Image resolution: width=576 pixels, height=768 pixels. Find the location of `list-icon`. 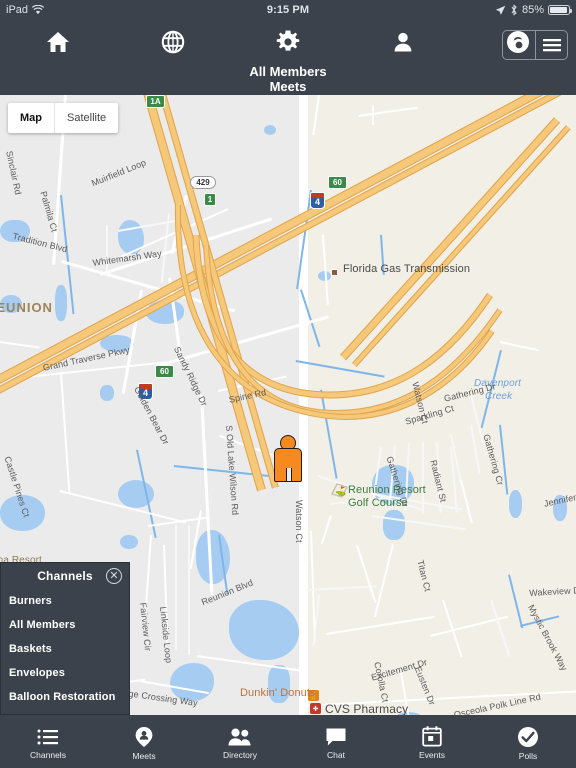

list-icon is located at coordinates (47, 736).